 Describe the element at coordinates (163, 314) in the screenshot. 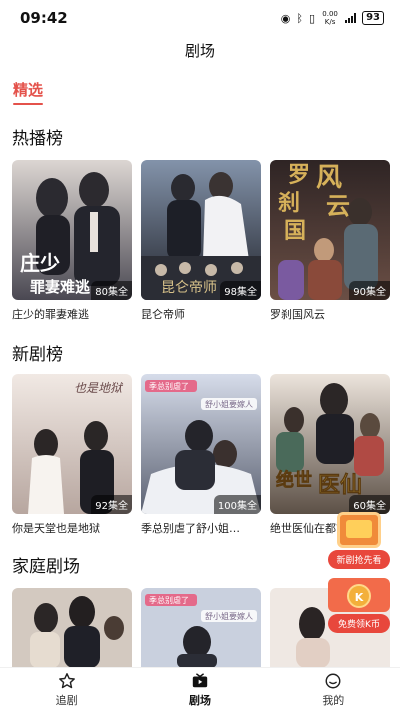

I see `card-title: 昆仑帝师` at that location.